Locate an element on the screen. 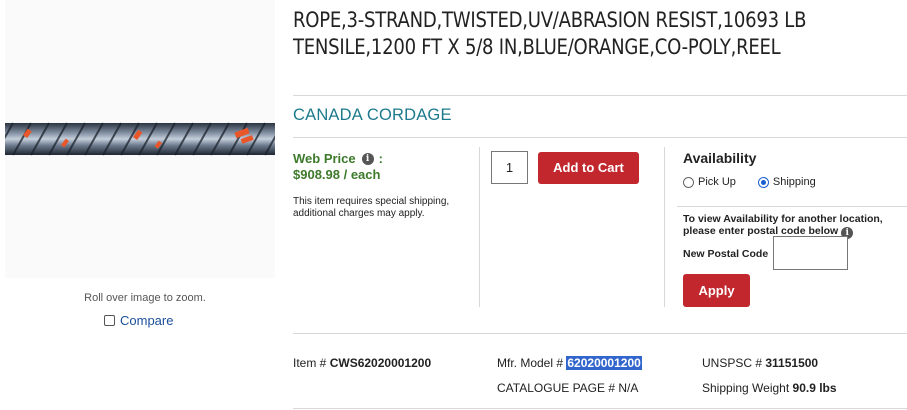  mfr-model-label: Mfr. Model # is located at coordinates (530, 363).